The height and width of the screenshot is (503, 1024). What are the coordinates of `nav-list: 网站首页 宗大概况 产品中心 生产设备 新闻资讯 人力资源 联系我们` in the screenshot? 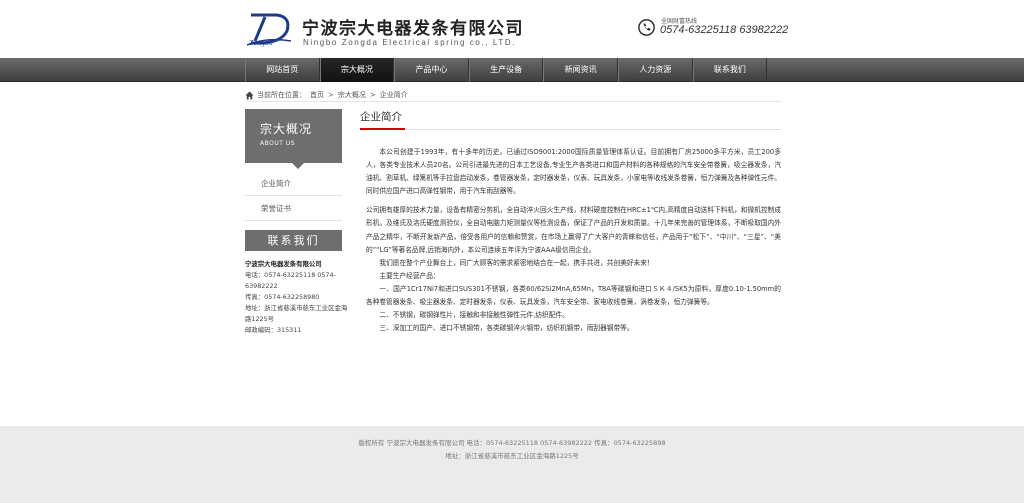 It's located at (506, 70).